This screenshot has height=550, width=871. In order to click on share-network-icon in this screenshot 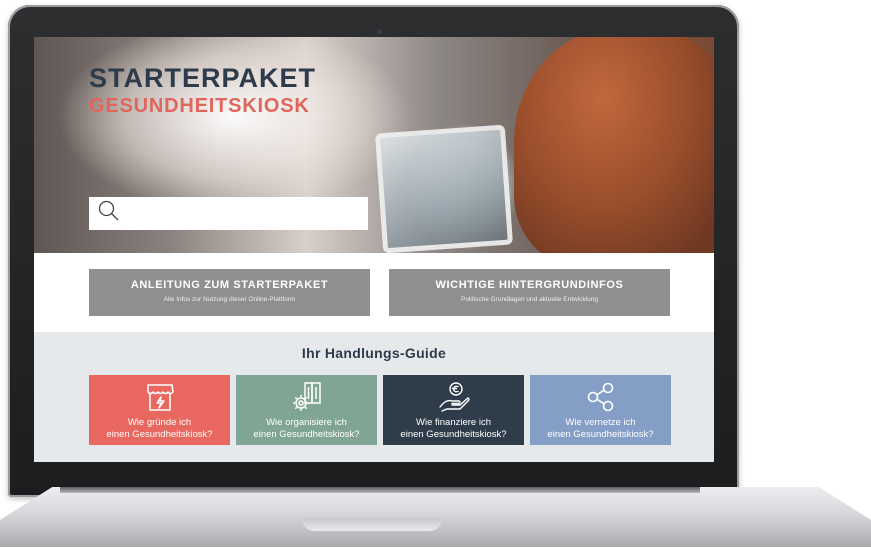, I will do `click(600, 397)`.